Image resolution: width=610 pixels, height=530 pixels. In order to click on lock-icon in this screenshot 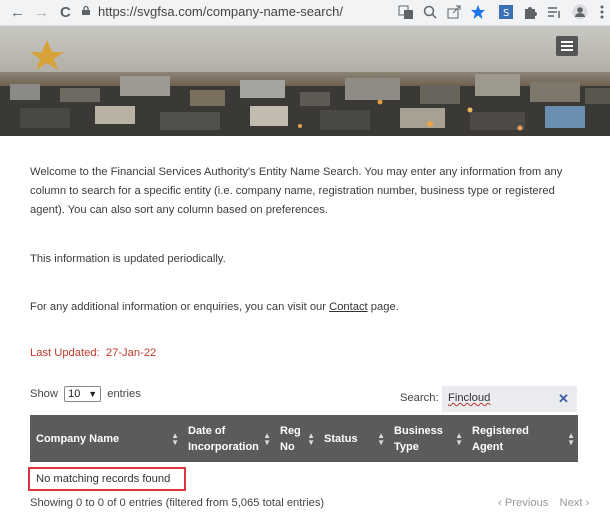, I will do `click(86, 10)`.